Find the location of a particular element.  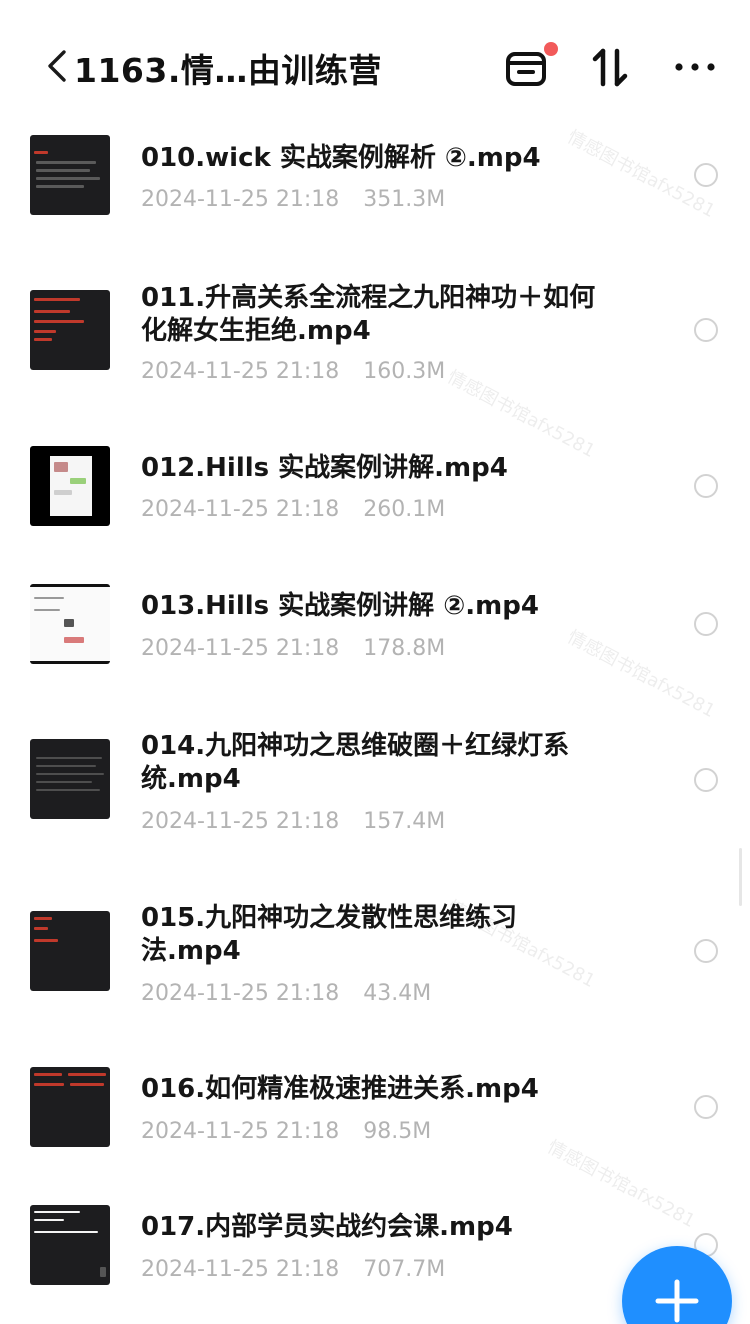

plus-icon is located at coordinates (677, 1301).